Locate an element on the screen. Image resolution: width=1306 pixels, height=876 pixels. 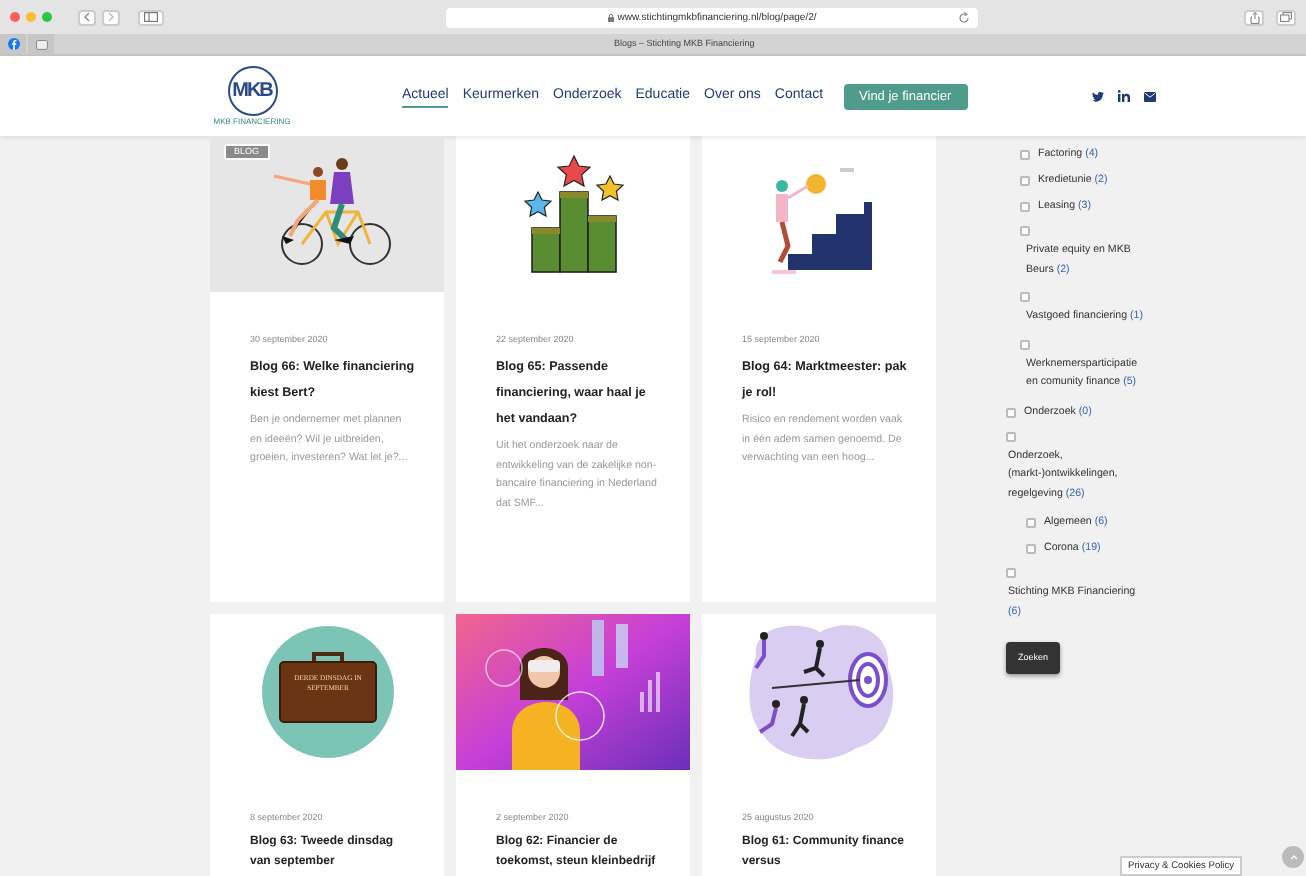
lock-icon is located at coordinates (610, 17).